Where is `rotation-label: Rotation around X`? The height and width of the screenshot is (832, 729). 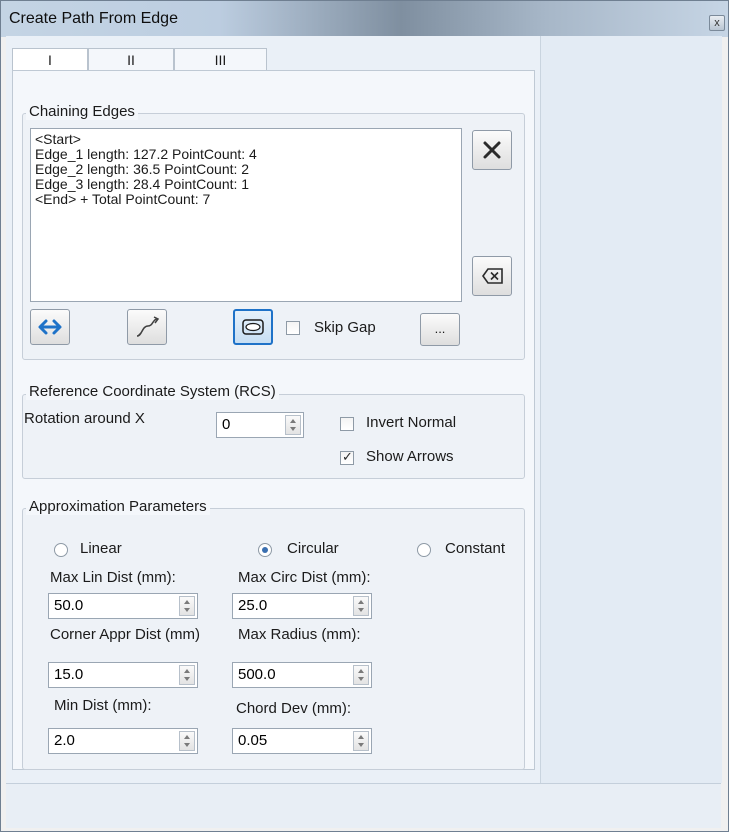
rotation-label: Rotation around X is located at coordinates (84, 418).